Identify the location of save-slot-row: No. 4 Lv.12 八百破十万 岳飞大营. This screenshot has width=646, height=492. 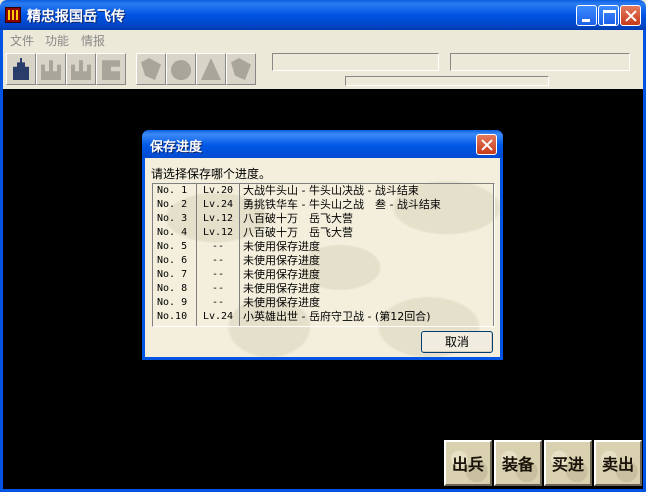
(323, 233).